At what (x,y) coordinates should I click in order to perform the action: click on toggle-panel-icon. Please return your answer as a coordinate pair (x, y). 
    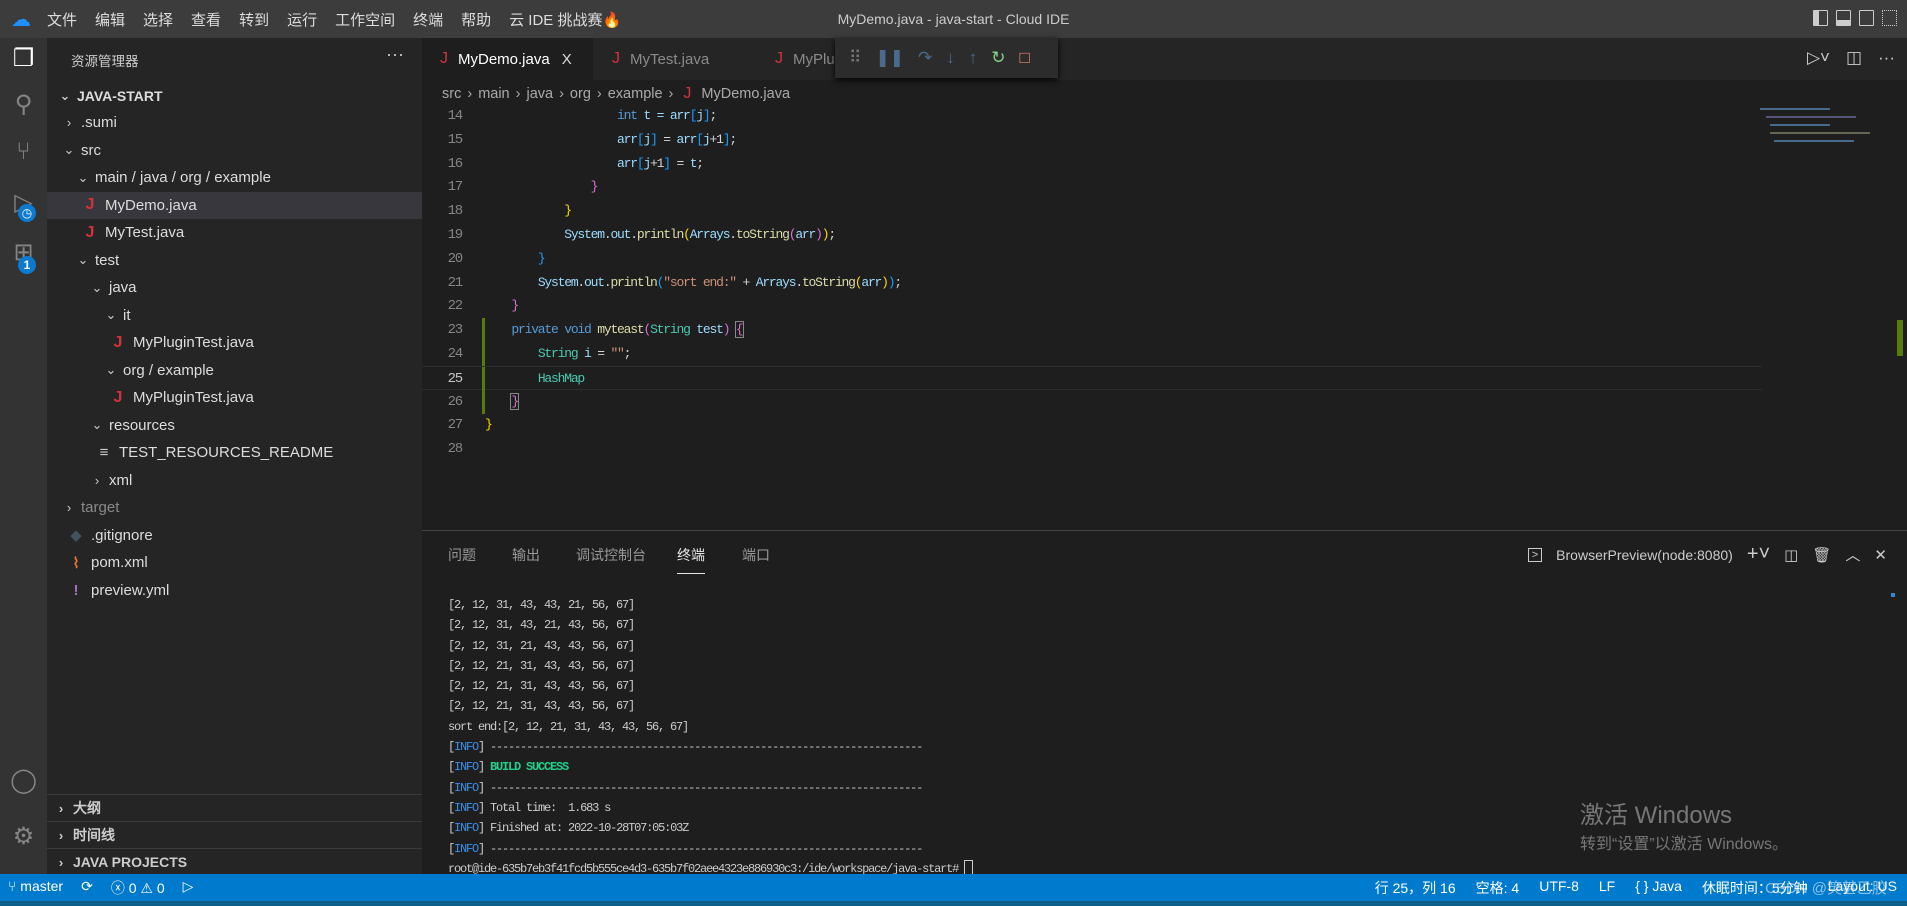
    Looking at the image, I should click on (1843, 18).